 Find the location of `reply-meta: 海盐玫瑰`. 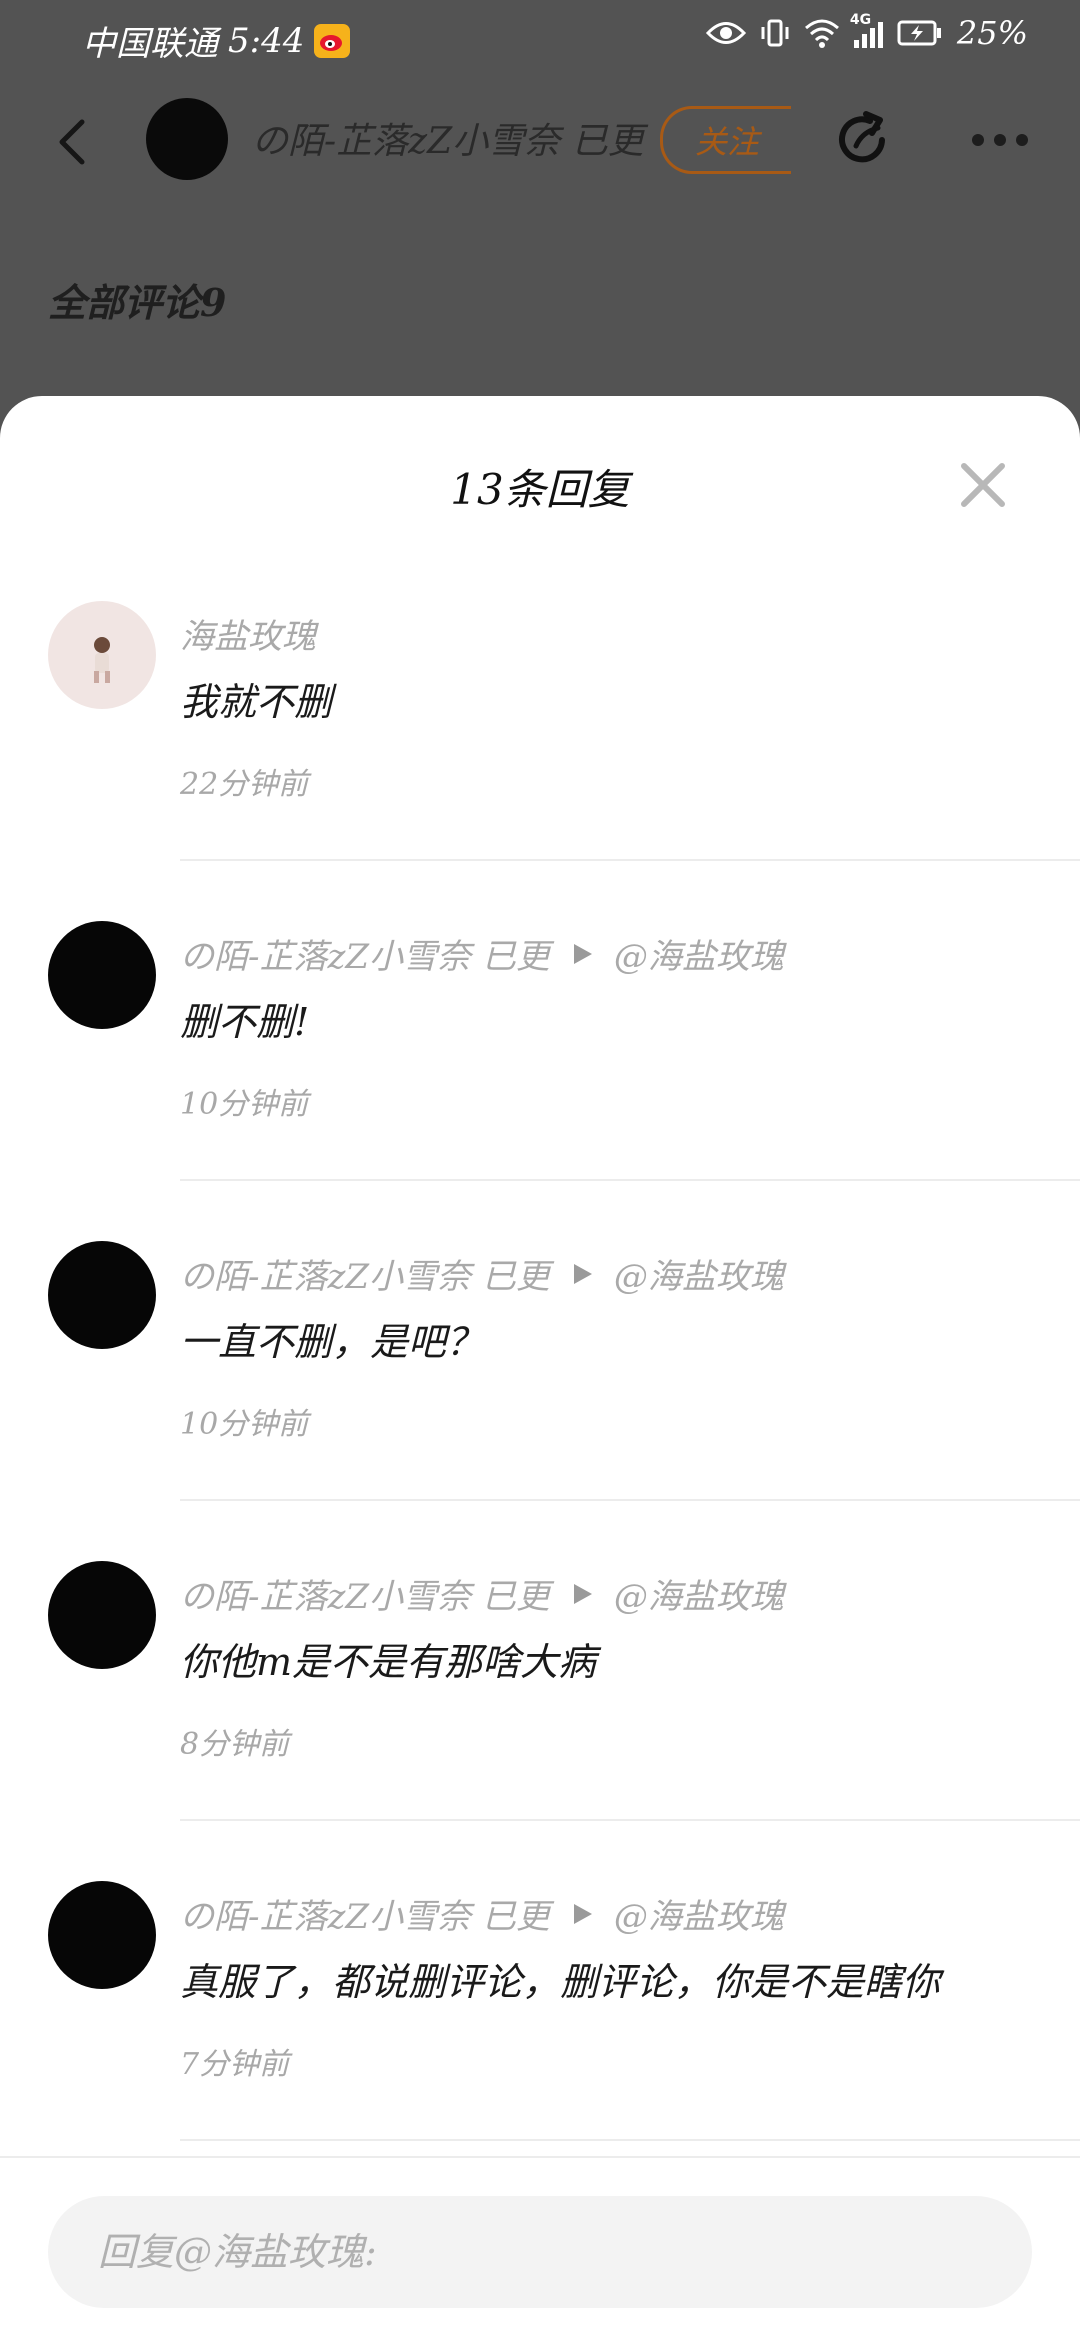

reply-meta: 海盐玫瑰 is located at coordinates (248, 633).